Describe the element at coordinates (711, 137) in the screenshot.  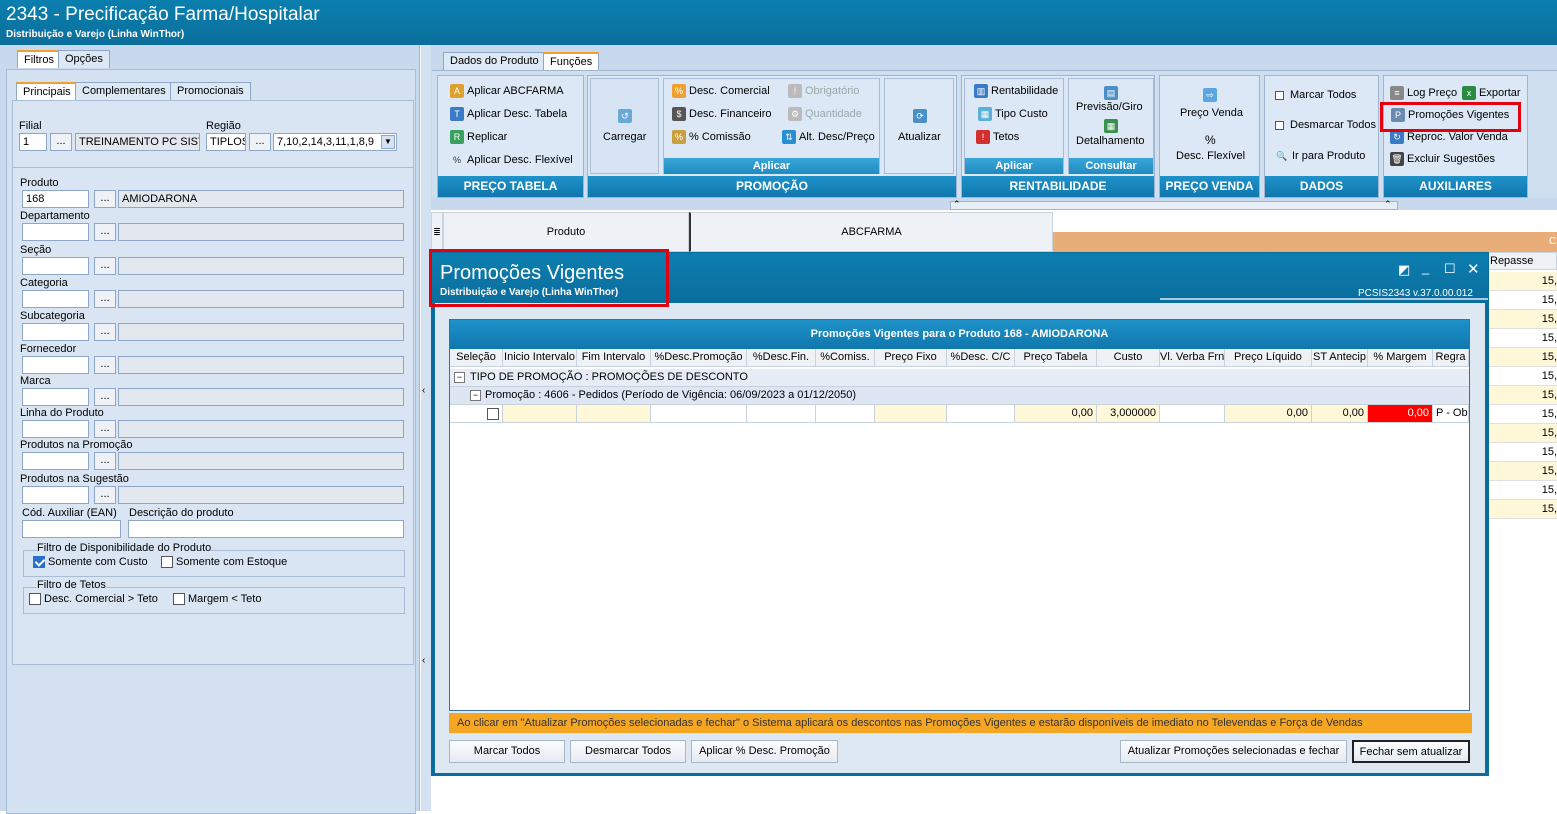
I see `comissao-button: %% Comissão` at that location.